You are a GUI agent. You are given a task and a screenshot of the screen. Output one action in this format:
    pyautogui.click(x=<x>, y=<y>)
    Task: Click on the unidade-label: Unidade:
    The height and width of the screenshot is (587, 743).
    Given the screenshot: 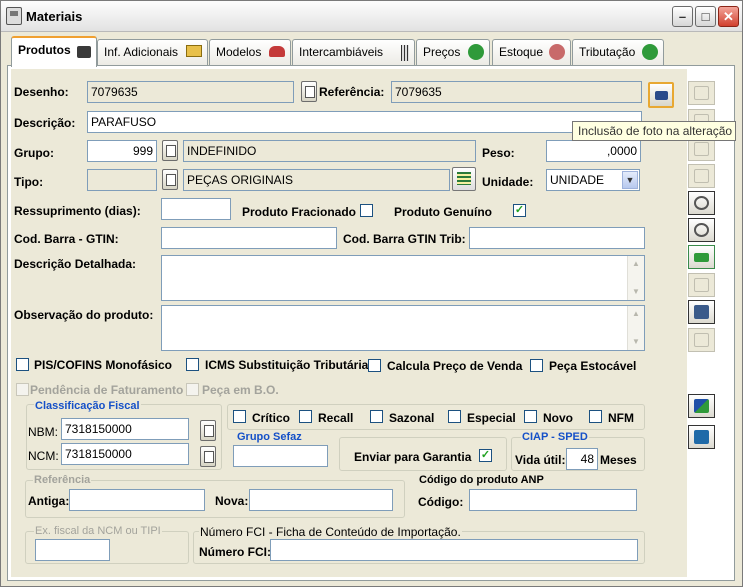 What is the action you would take?
    pyautogui.click(x=508, y=182)
    